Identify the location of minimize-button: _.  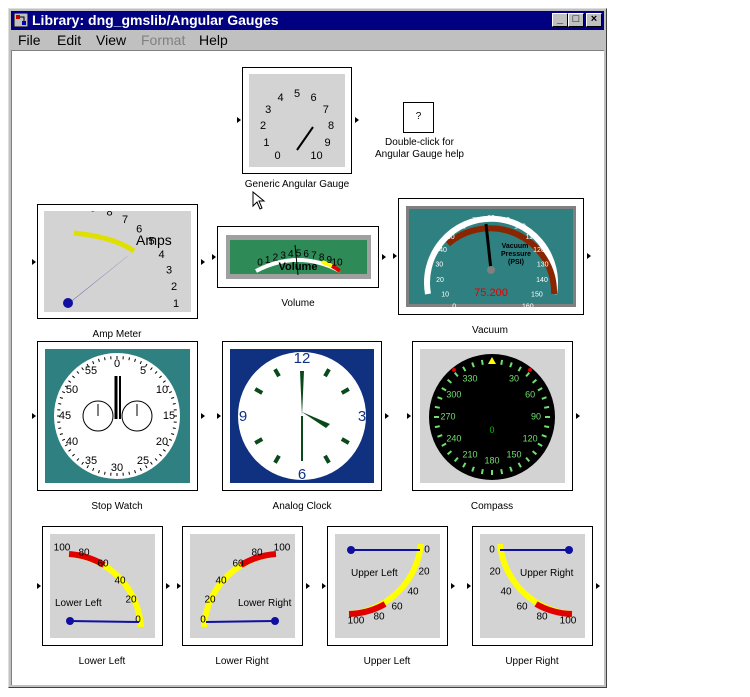
(560, 20).